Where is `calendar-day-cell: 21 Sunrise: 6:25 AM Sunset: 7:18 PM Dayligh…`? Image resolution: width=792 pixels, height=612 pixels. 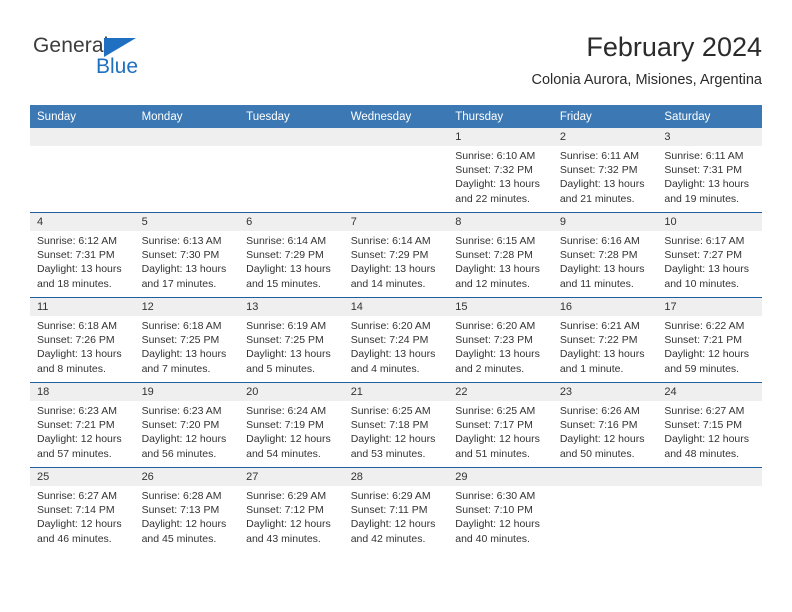 calendar-day-cell: 21 Sunrise: 6:25 AM Sunset: 7:18 PM Dayligh… is located at coordinates (396, 425).